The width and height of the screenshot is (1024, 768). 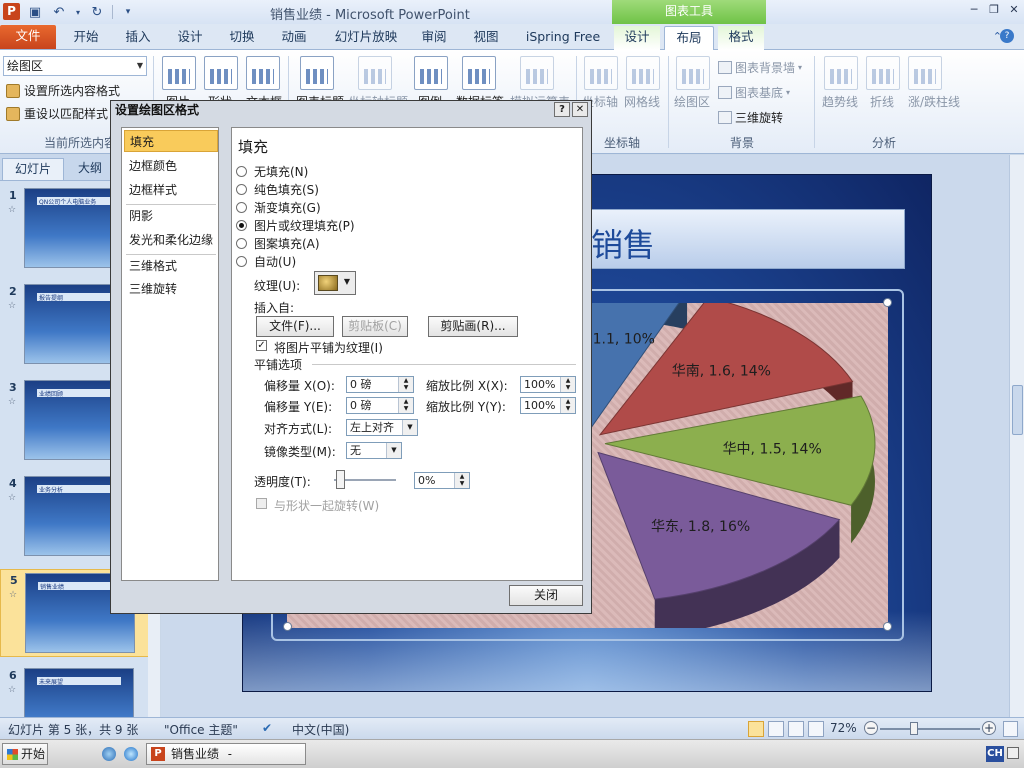 I want to click on axis-title-button, so click(x=375, y=73).